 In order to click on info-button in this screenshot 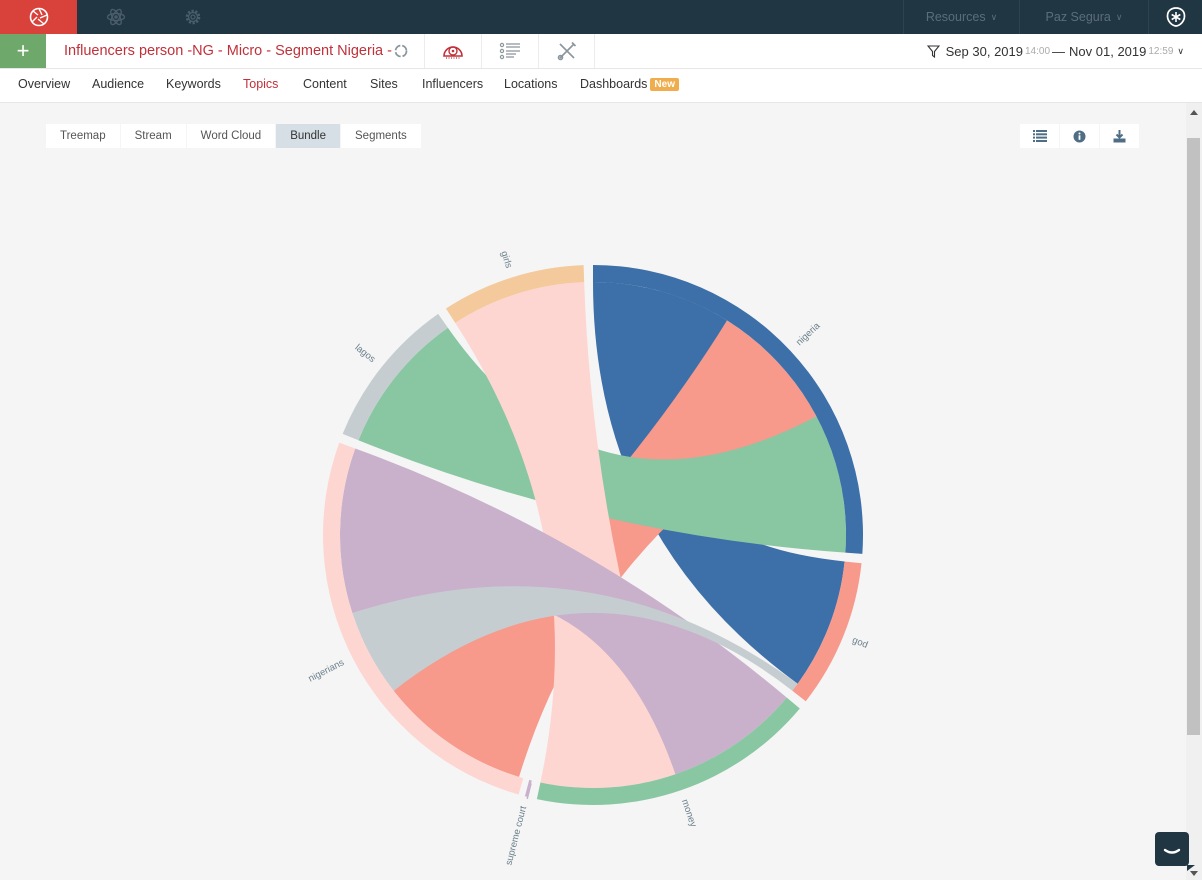, I will do `click(1079, 136)`.